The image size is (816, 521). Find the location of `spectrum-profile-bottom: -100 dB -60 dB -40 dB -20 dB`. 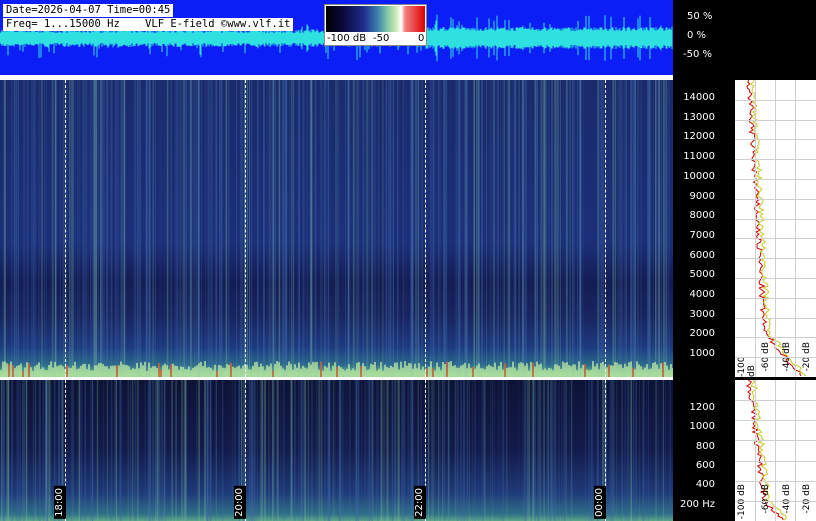

spectrum-profile-bottom: -100 dB -60 dB -40 dB -20 dB is located at coordinates (775, 450).